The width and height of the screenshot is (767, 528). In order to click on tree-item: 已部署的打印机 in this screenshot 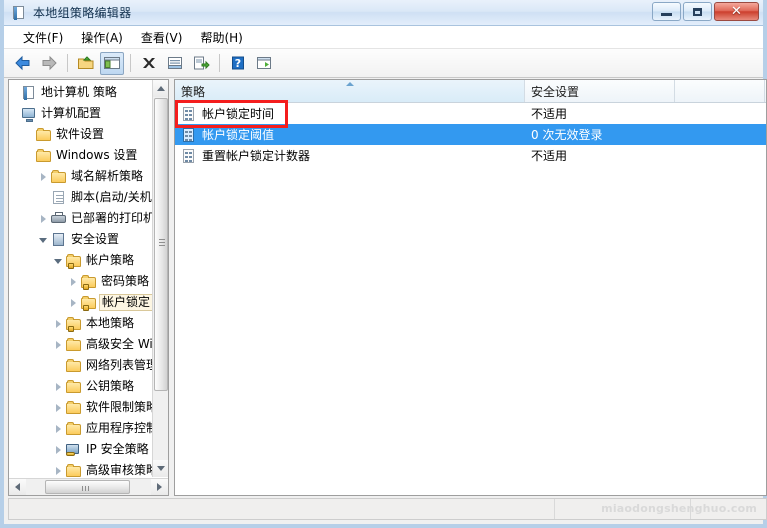, I will do `click(81, 218)`.